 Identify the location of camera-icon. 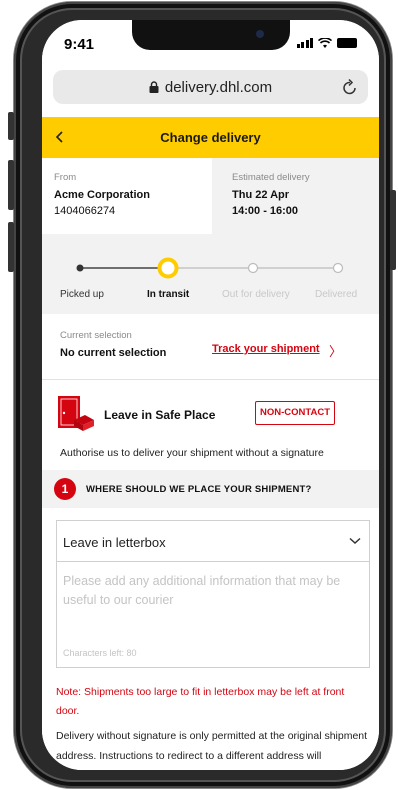
(260, 34).